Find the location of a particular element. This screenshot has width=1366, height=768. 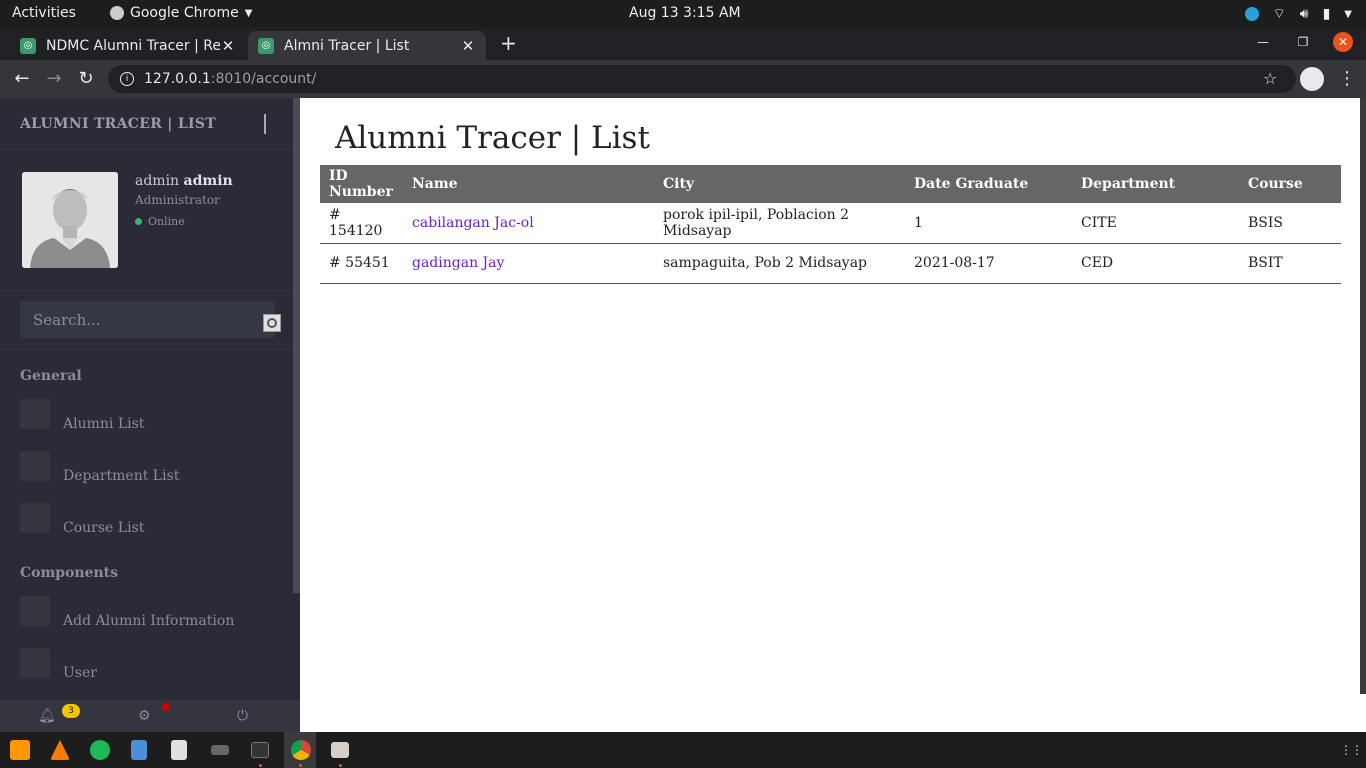

sidebar-scrollbar is located at coordinates (296, 345).